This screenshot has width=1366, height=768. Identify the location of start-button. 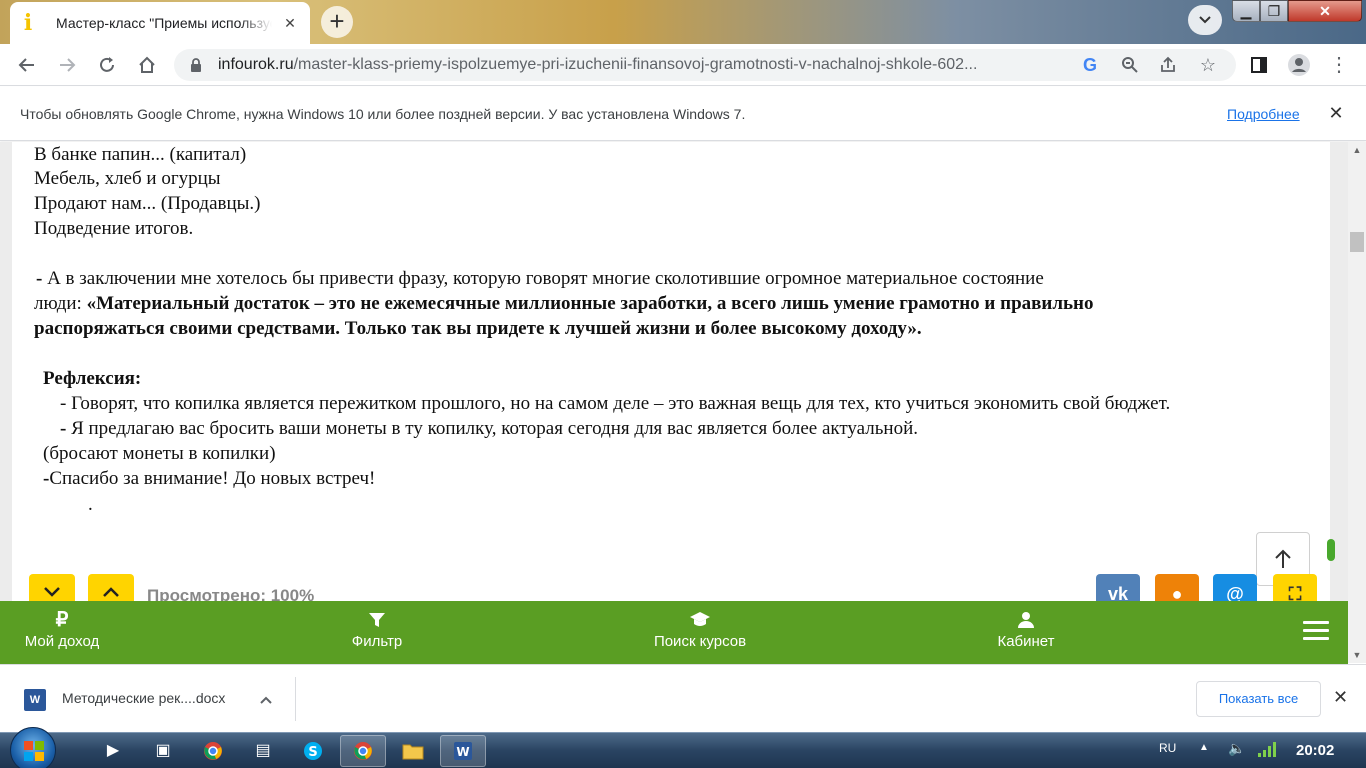
(33, 747).